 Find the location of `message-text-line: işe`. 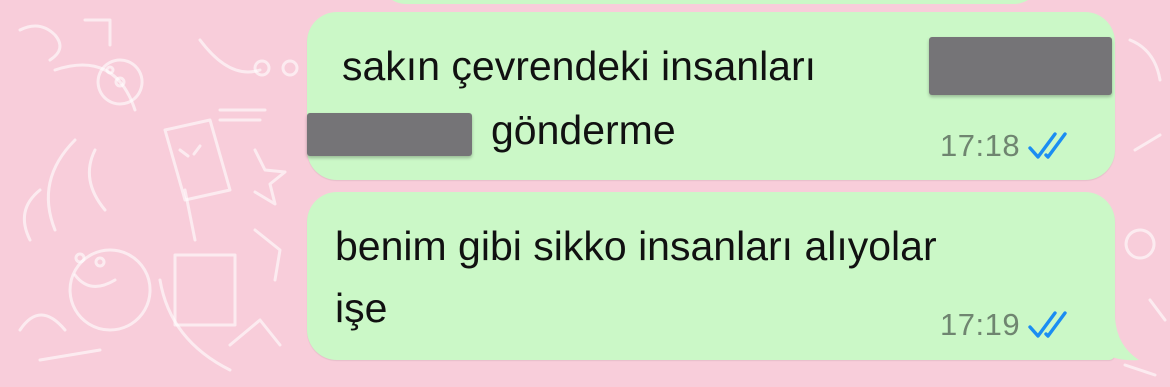

message-text-line: işe is located at coordinates (361, 308).